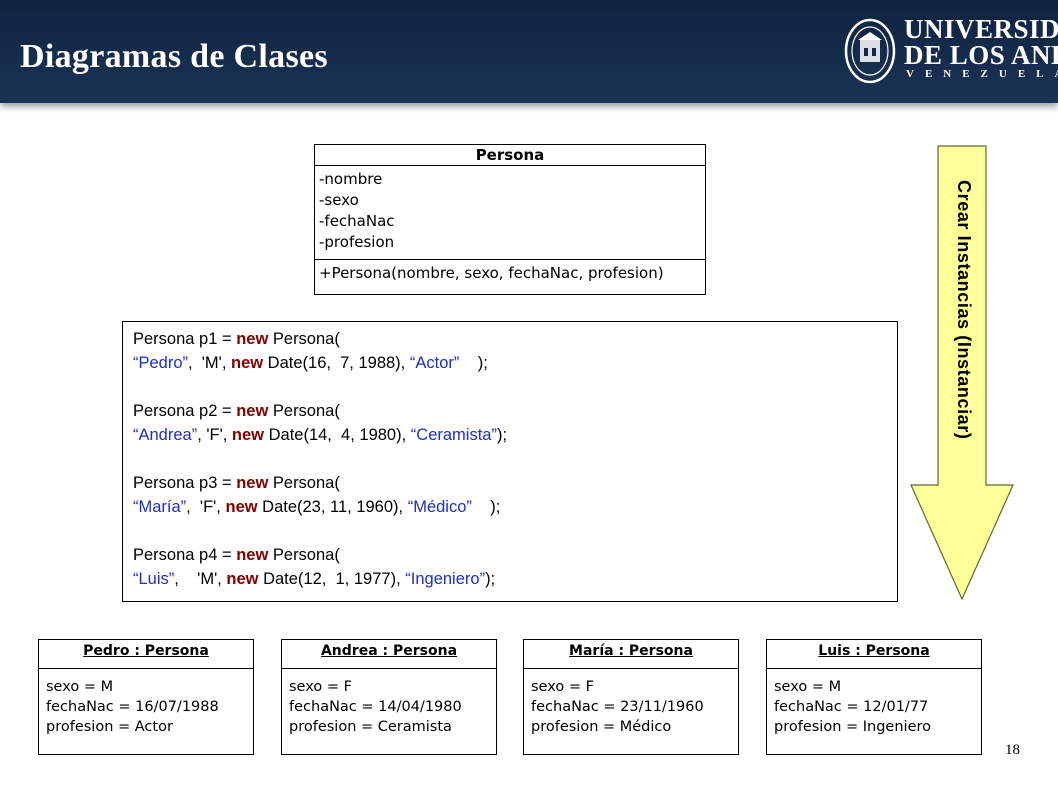 This screenshot has height=793, width=1058. What do you see at coordinates (851, 707) in the screenshot?
I see `object-attribute: fechaNac = 12/01/77` at bounding box center [851, 707].